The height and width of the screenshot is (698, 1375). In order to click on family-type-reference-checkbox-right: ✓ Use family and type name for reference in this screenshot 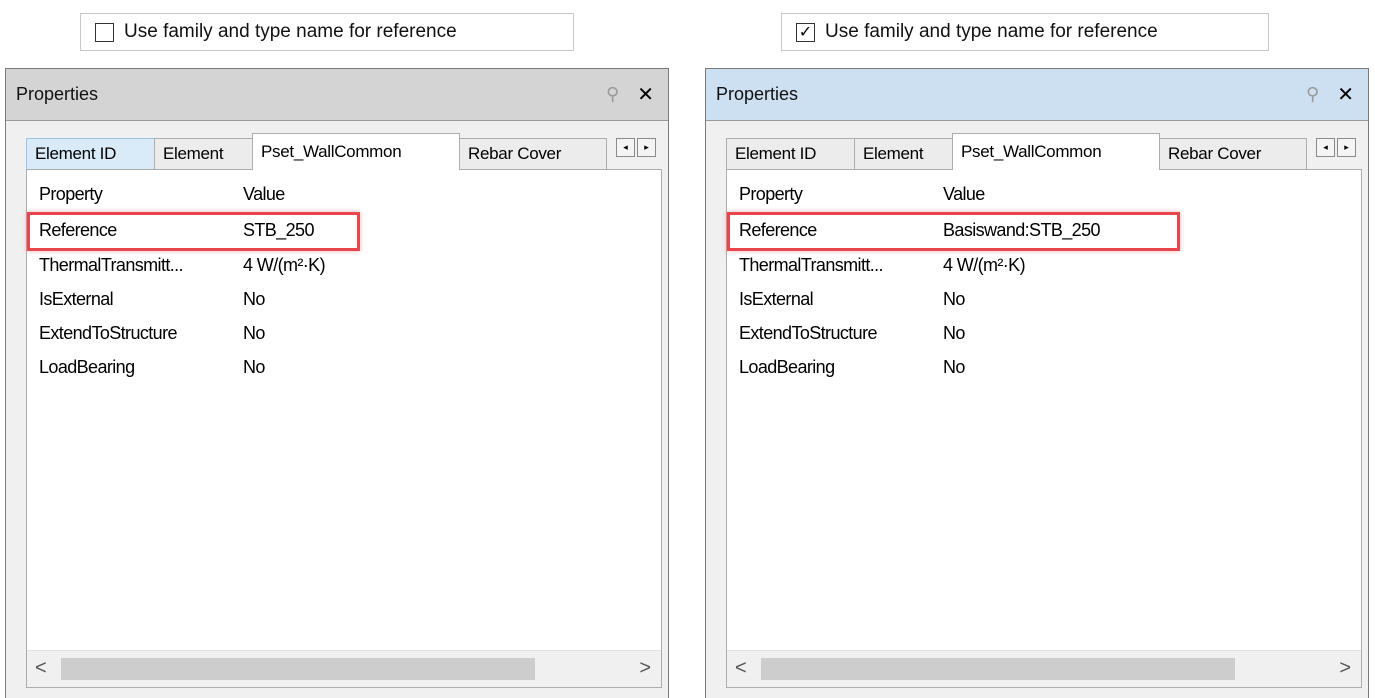, I will do `click(1025, 32)`.